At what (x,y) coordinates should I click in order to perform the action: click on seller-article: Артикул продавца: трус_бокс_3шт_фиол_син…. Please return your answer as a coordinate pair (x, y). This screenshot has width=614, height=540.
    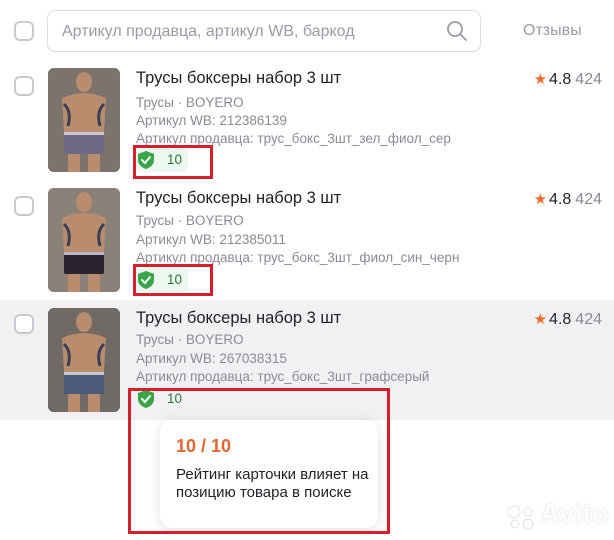
    Looking at the image, I should click on (298, 257).